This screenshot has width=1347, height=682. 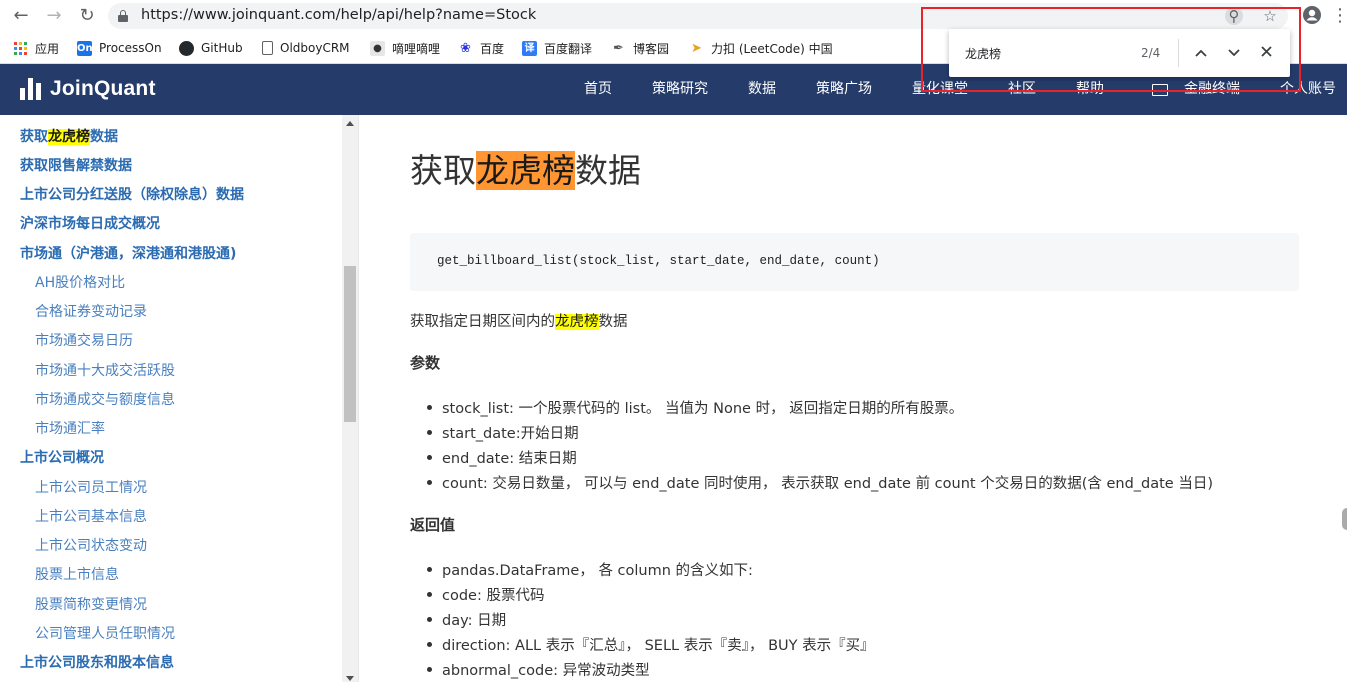 What do you see at coordinates (425, 363) in the screenshot?
I see `params-heading: 参数` at bounding box center [425, 363].